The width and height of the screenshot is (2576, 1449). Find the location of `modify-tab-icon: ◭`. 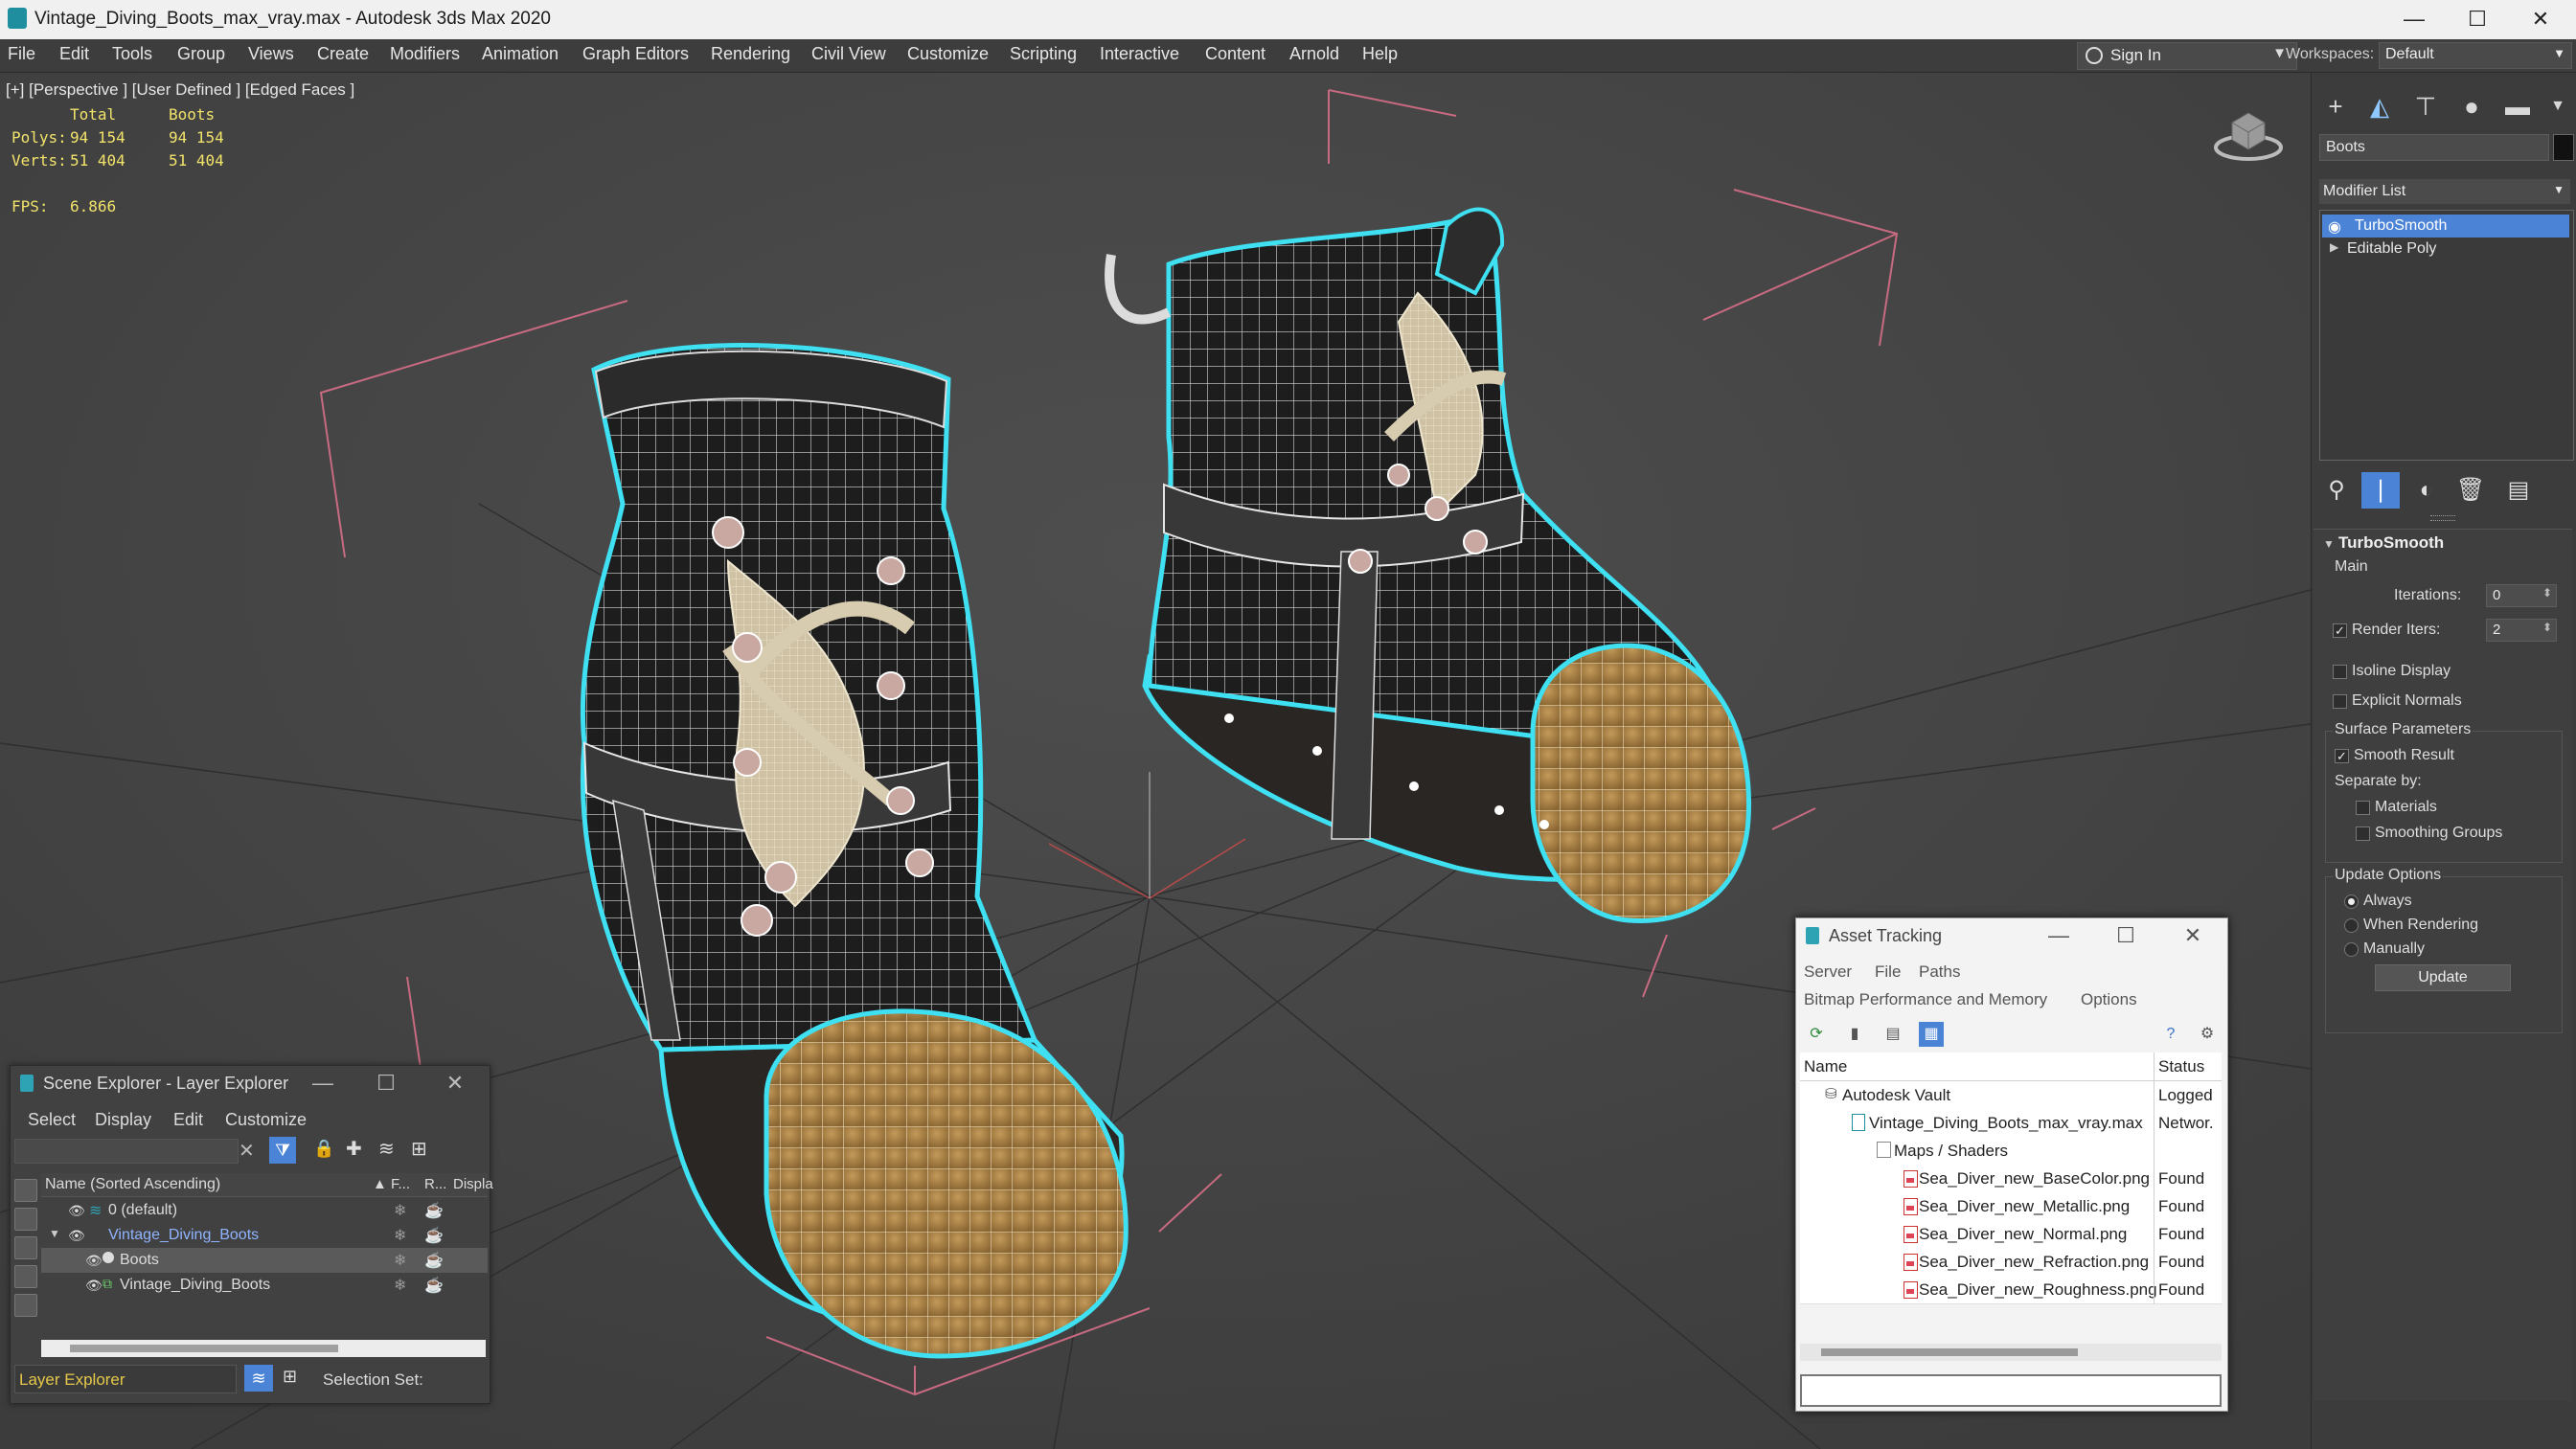

modify-tab-icon: ◭ is located at coordinates (2379, 106).